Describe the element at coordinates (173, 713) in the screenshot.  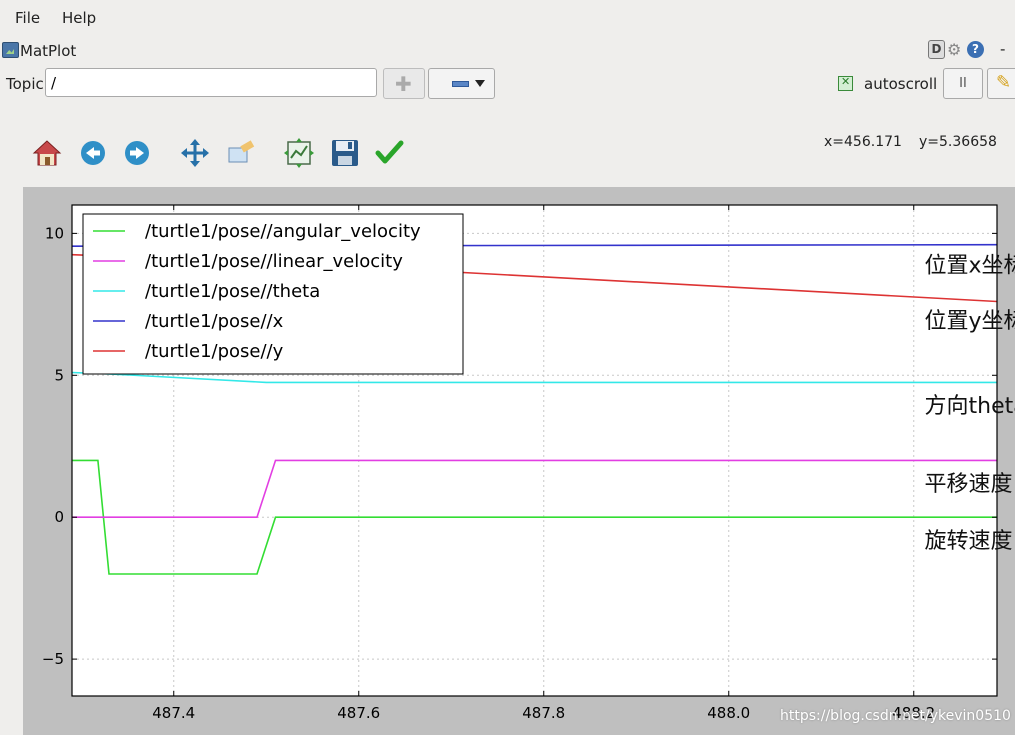
I see `x-tick-label: 487.4` at that location.